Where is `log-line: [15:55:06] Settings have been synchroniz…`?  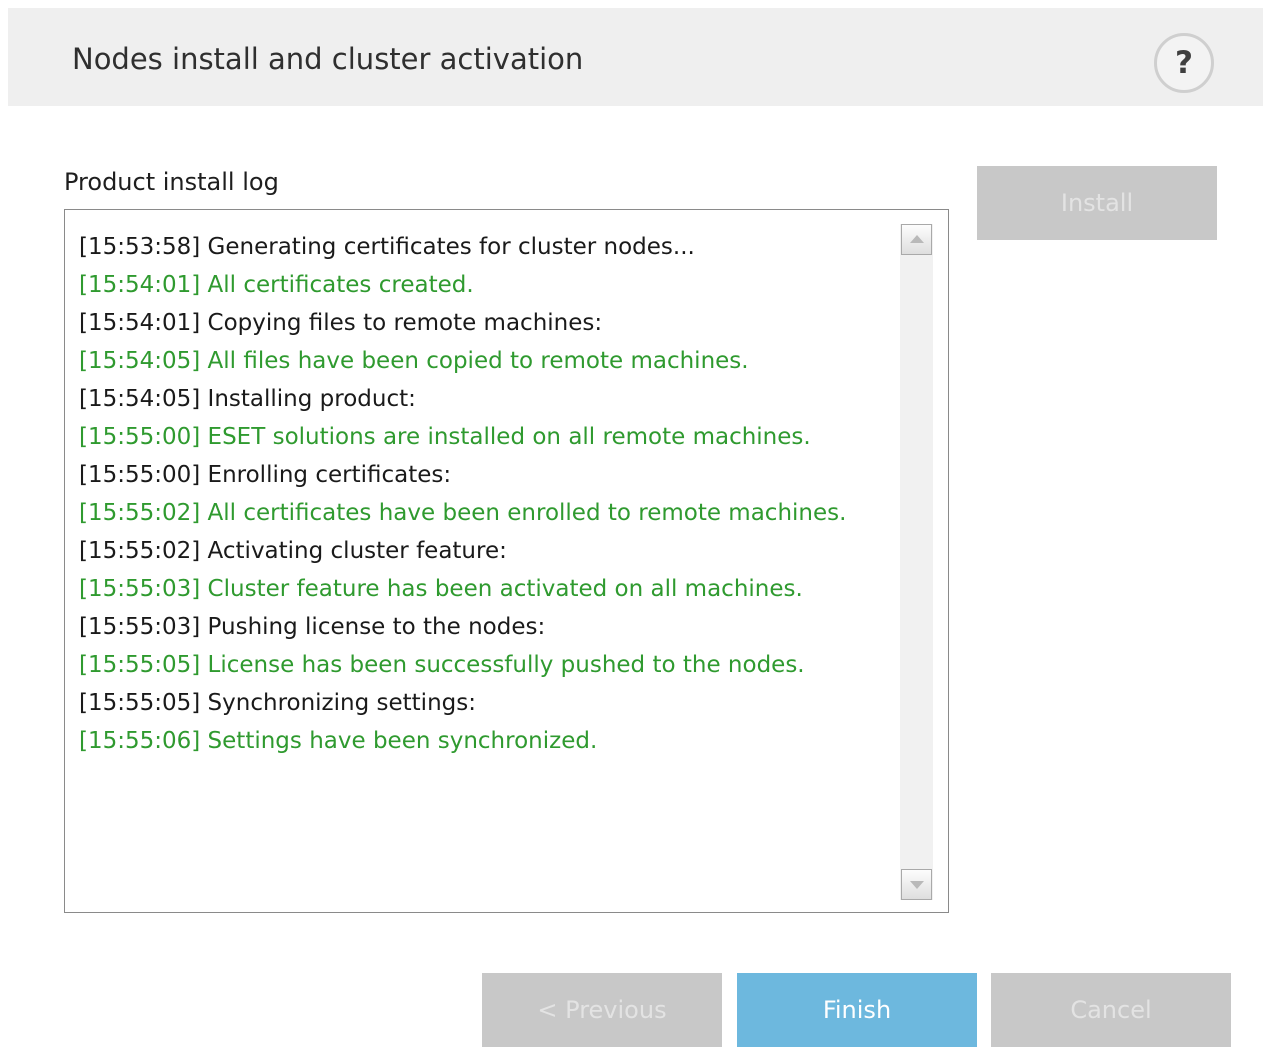
log-line: [15:55:06] Settings have been synchroniz… is located at coordinates (338, 741).